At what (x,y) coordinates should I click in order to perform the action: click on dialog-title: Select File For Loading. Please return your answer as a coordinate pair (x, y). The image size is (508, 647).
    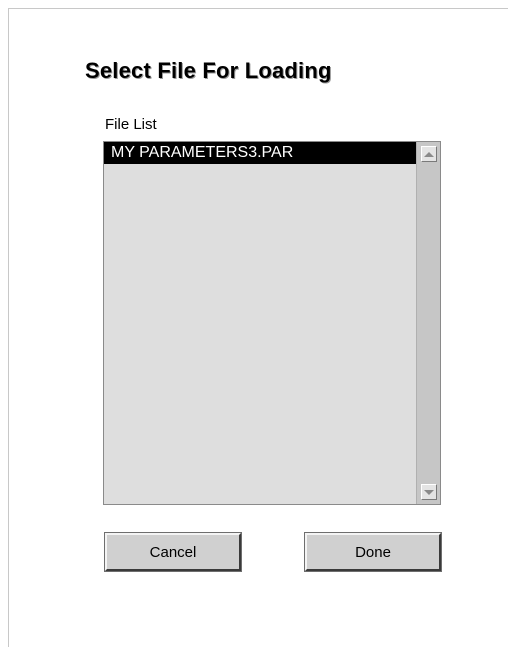
    Looking at the image, I should click on (208, 70).